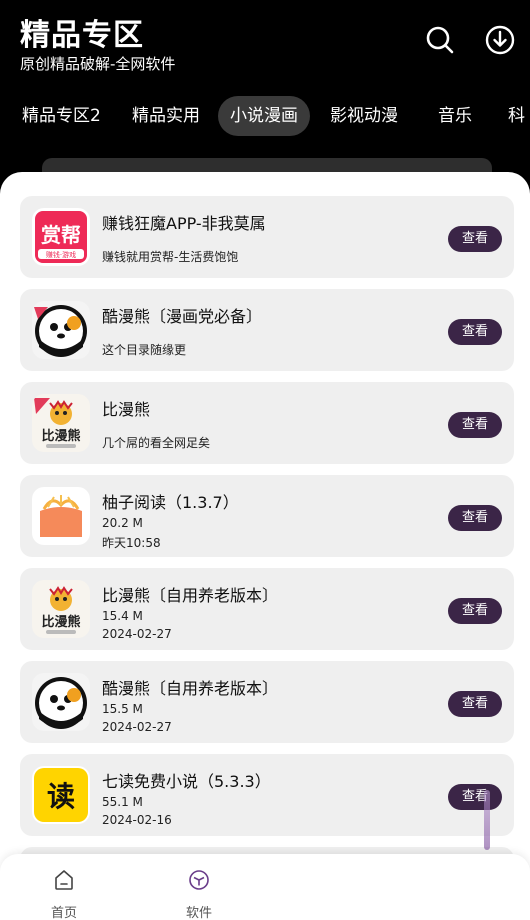  What do you see at coordinates (186, 781) in the screenshot?
I see `app-name: 七读免费小说（5.3.3）` at bounding box center [186, 781].